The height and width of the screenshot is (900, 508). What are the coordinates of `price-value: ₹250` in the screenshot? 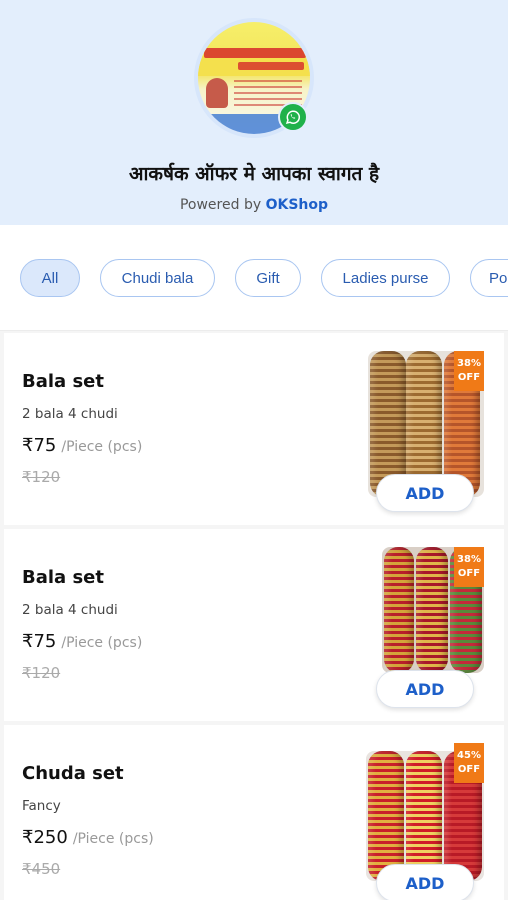 It's located at (45, 837).